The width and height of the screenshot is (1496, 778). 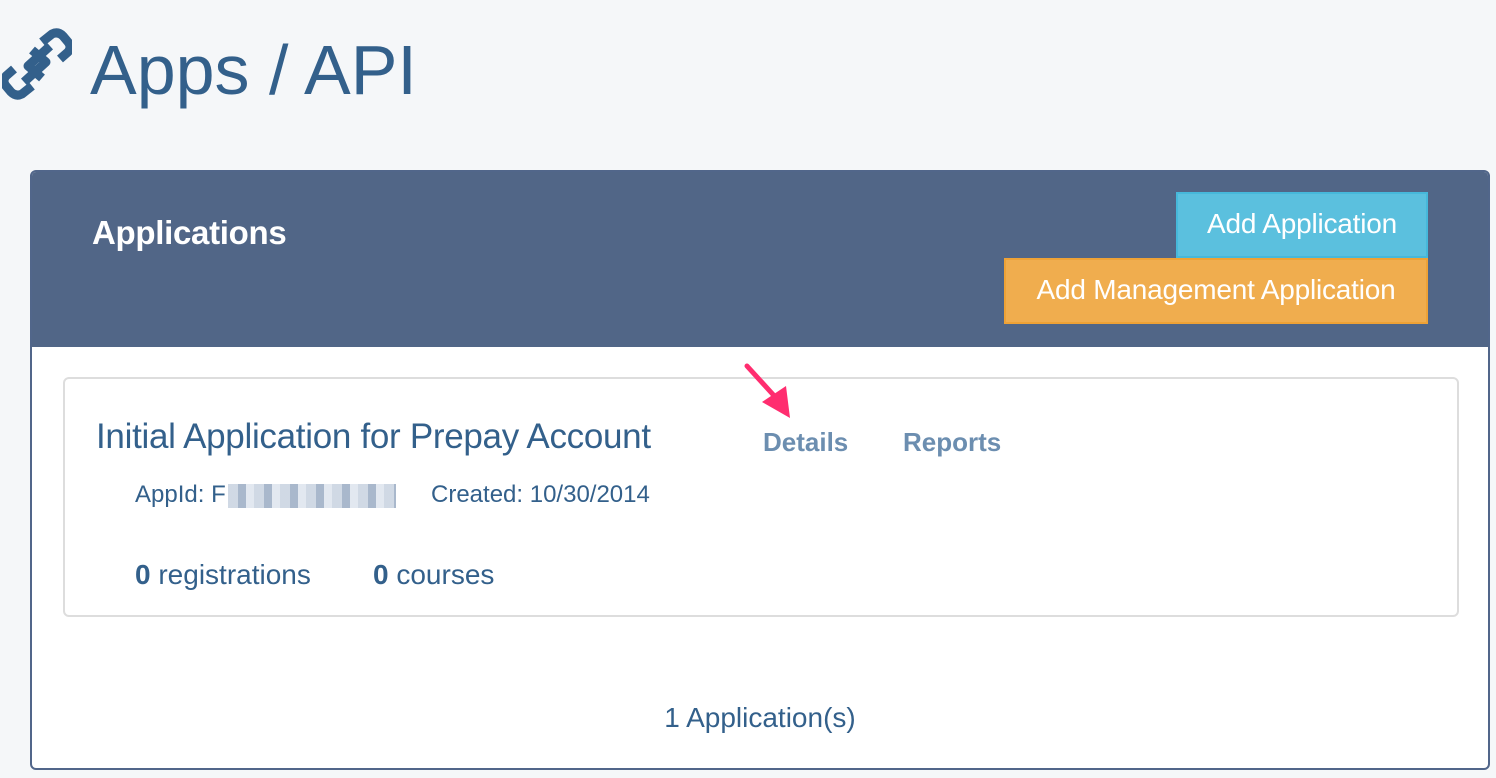 I want to click on reports-link: Reports, so click(x=952, y=442).